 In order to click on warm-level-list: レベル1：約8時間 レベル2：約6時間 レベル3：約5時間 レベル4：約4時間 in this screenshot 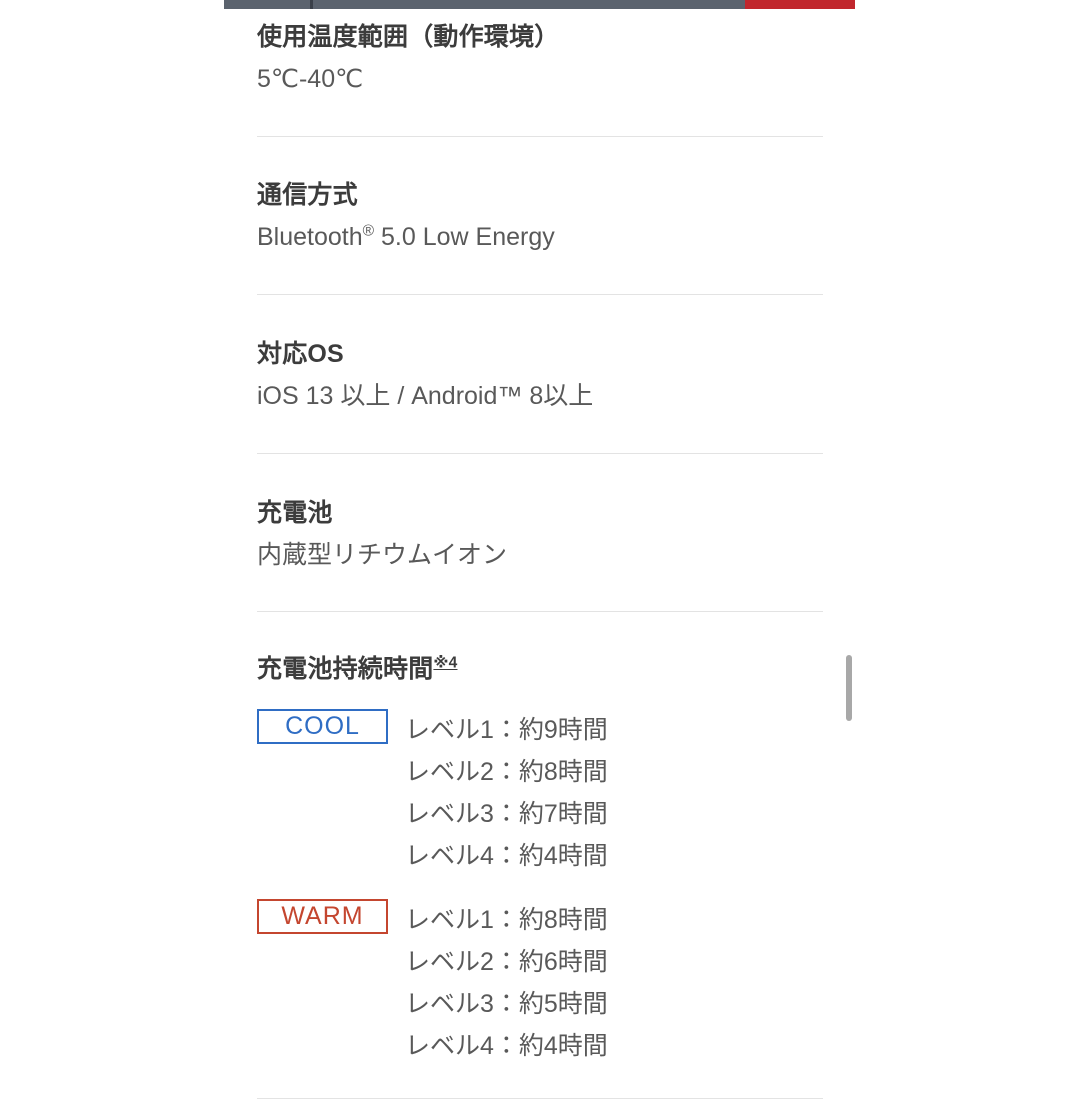, I will do `click(506, 983)`.